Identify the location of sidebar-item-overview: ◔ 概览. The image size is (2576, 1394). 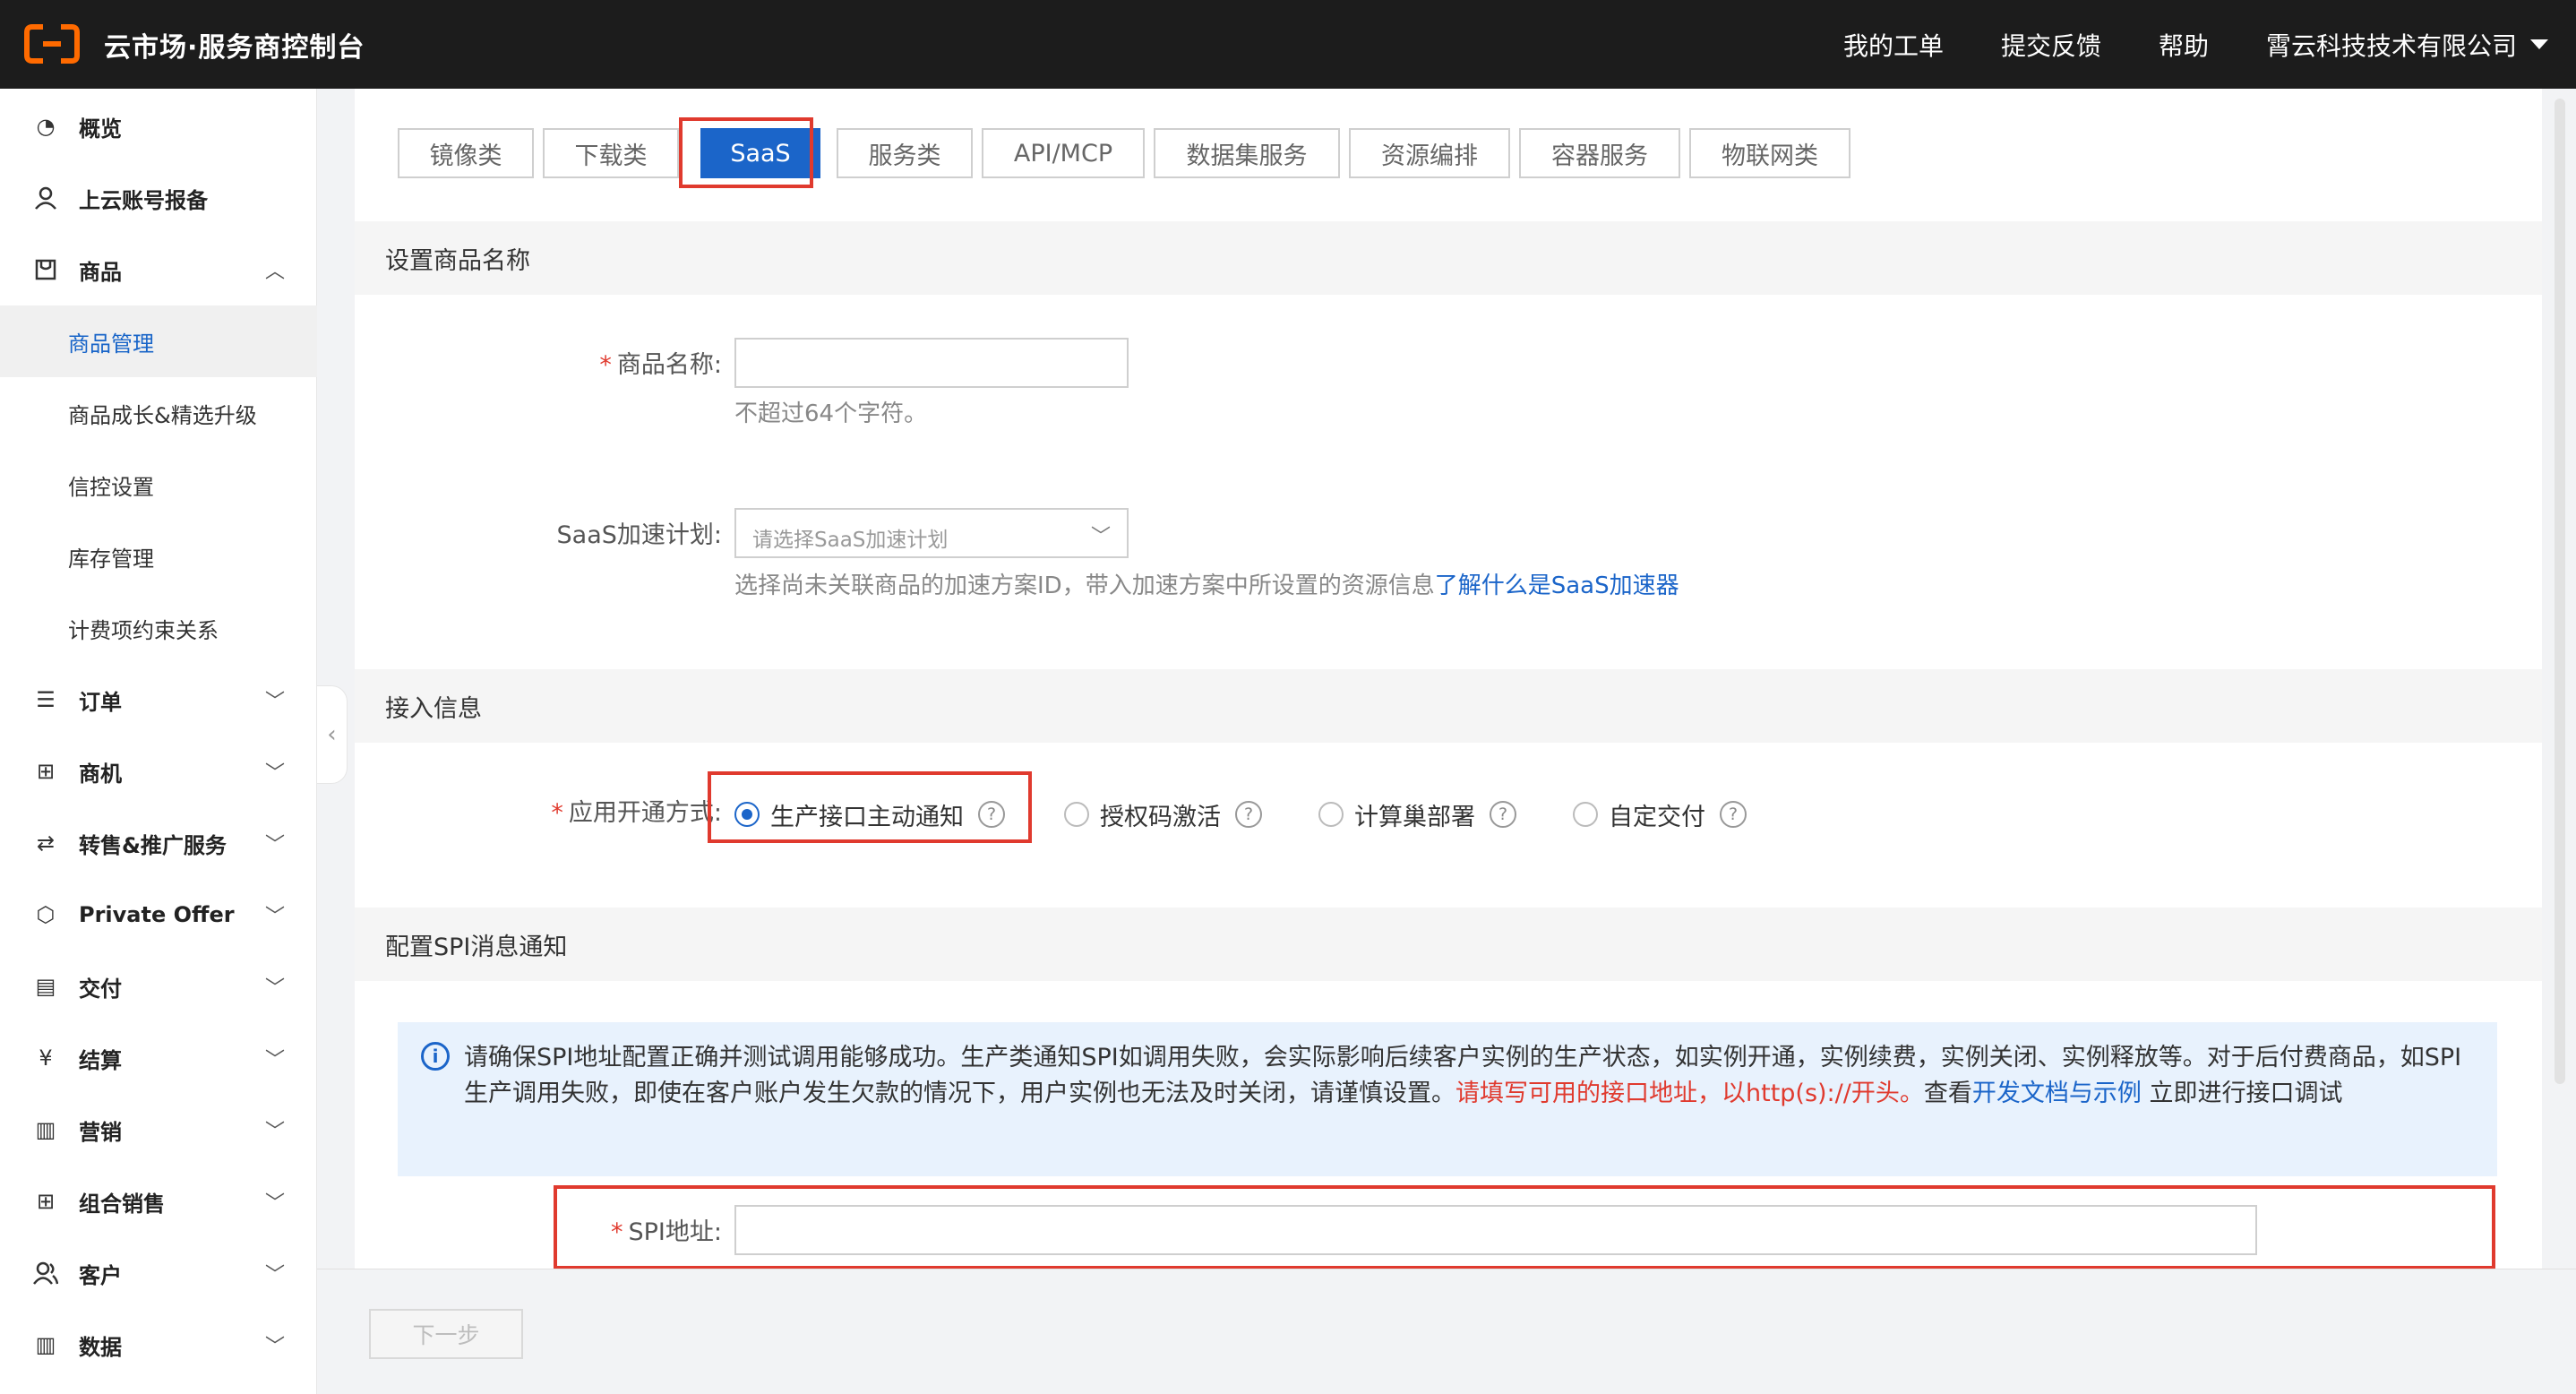
(158, 126).